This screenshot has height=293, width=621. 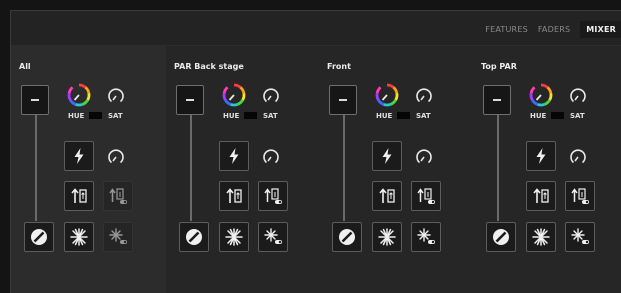 I want to click on tab-features: FEATURES, so click(x=506, y=29).